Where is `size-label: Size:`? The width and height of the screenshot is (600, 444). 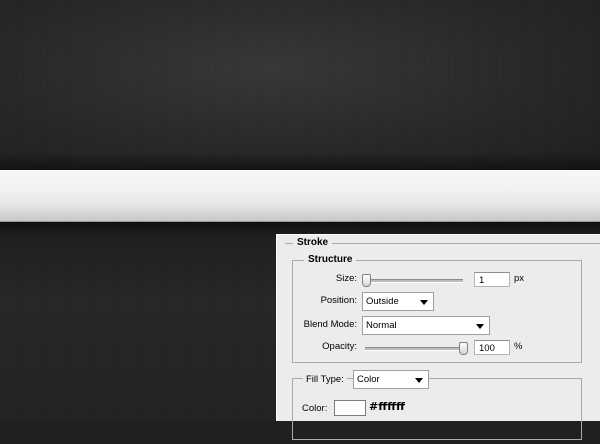
size-label: Size: is located at coordinates (346, 278).